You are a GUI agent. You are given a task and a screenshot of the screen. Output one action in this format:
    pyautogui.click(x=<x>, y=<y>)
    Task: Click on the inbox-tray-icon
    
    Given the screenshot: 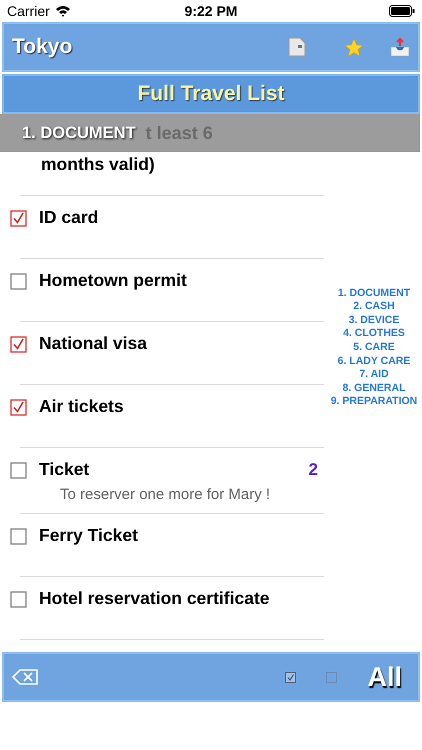 What is the action you would take?
    pyautogui.click(x=400, y=47)
    